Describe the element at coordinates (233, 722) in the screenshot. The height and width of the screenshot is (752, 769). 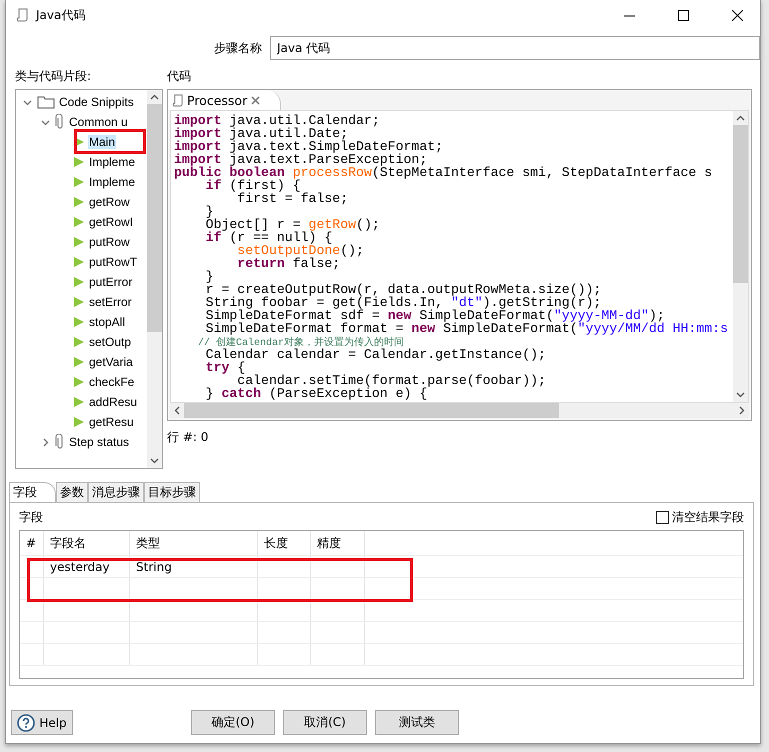
I see `dialog-button: 确定(O)` at that location.